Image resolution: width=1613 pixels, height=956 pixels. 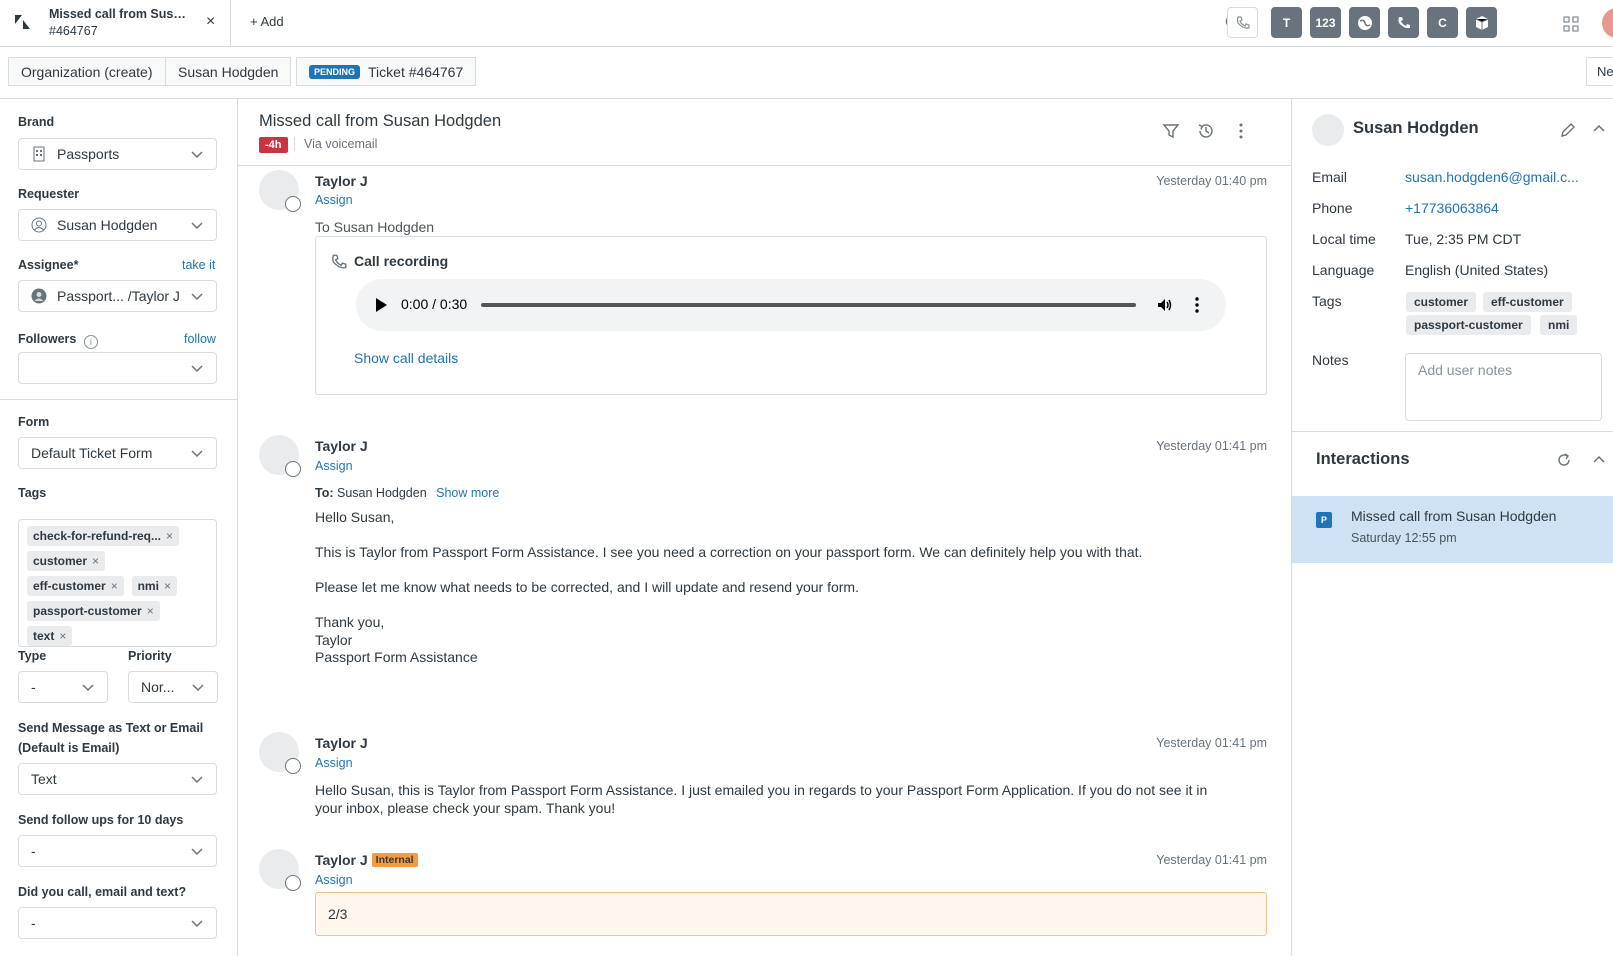 What do you see at coordinates (63, 687) in the screenshot?
I see `type-select: -` at bounding box center [63, 687].